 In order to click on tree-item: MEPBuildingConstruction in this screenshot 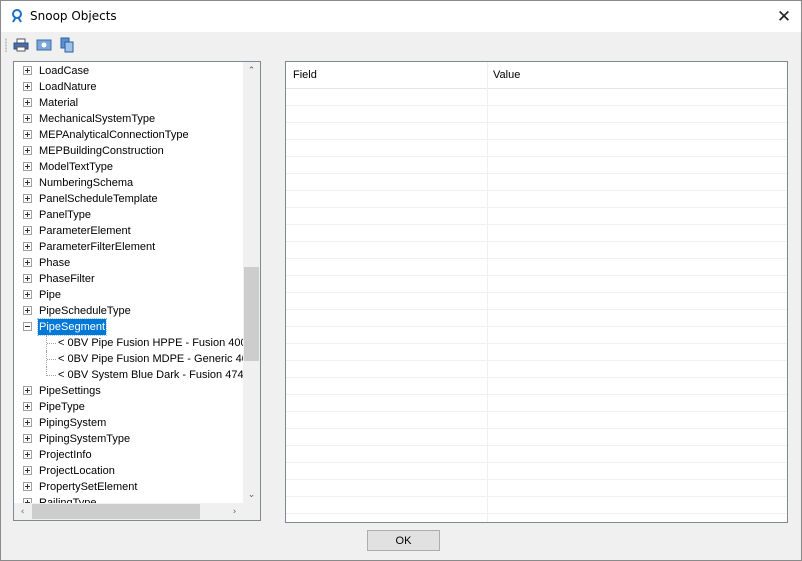, I will do `click(128, 151)`.